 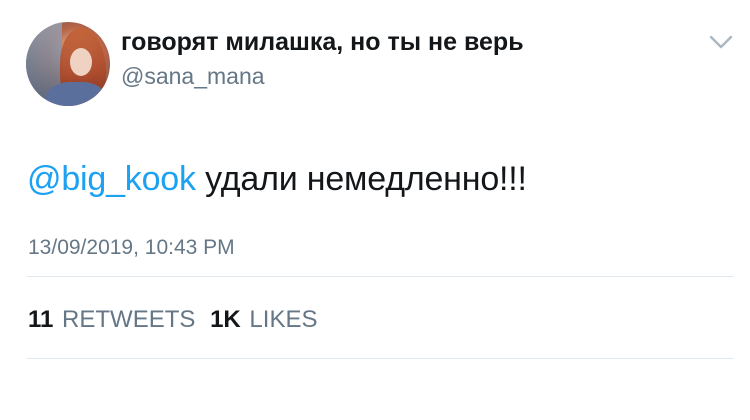 What do you see at coordinates (111, 179) in the screenshot?
I see `mention-link: @big_kook` at bounding box center [111, 179].